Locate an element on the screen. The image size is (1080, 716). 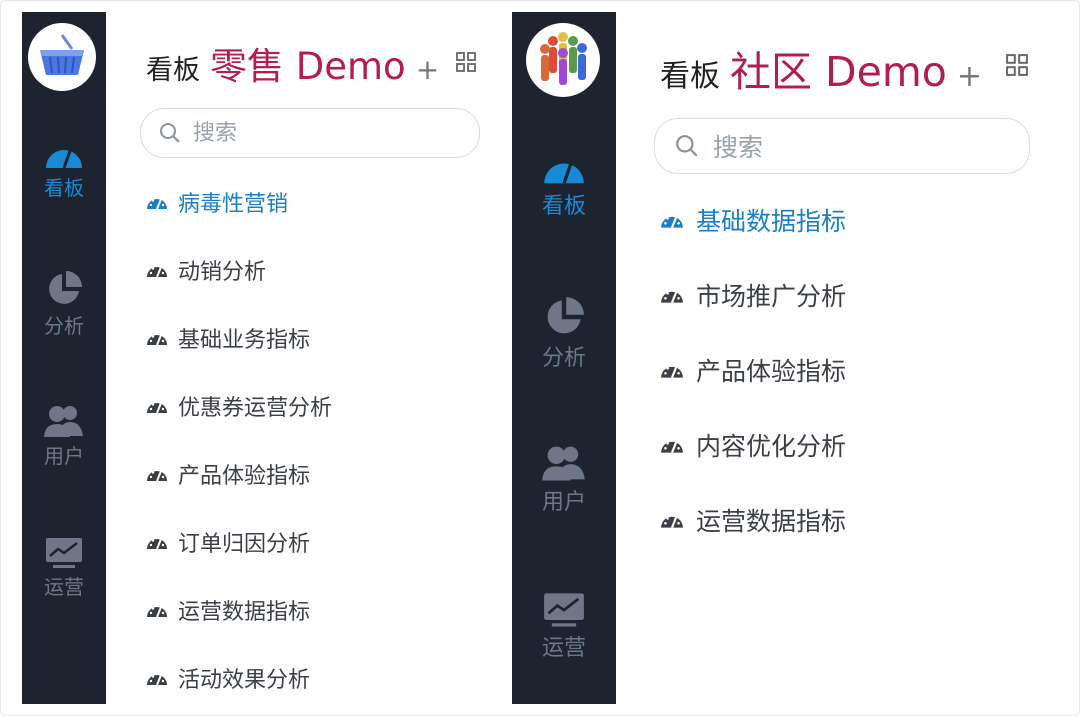
dashboard-item-label: 订单归因分析 is located at coordinates (244, 544).